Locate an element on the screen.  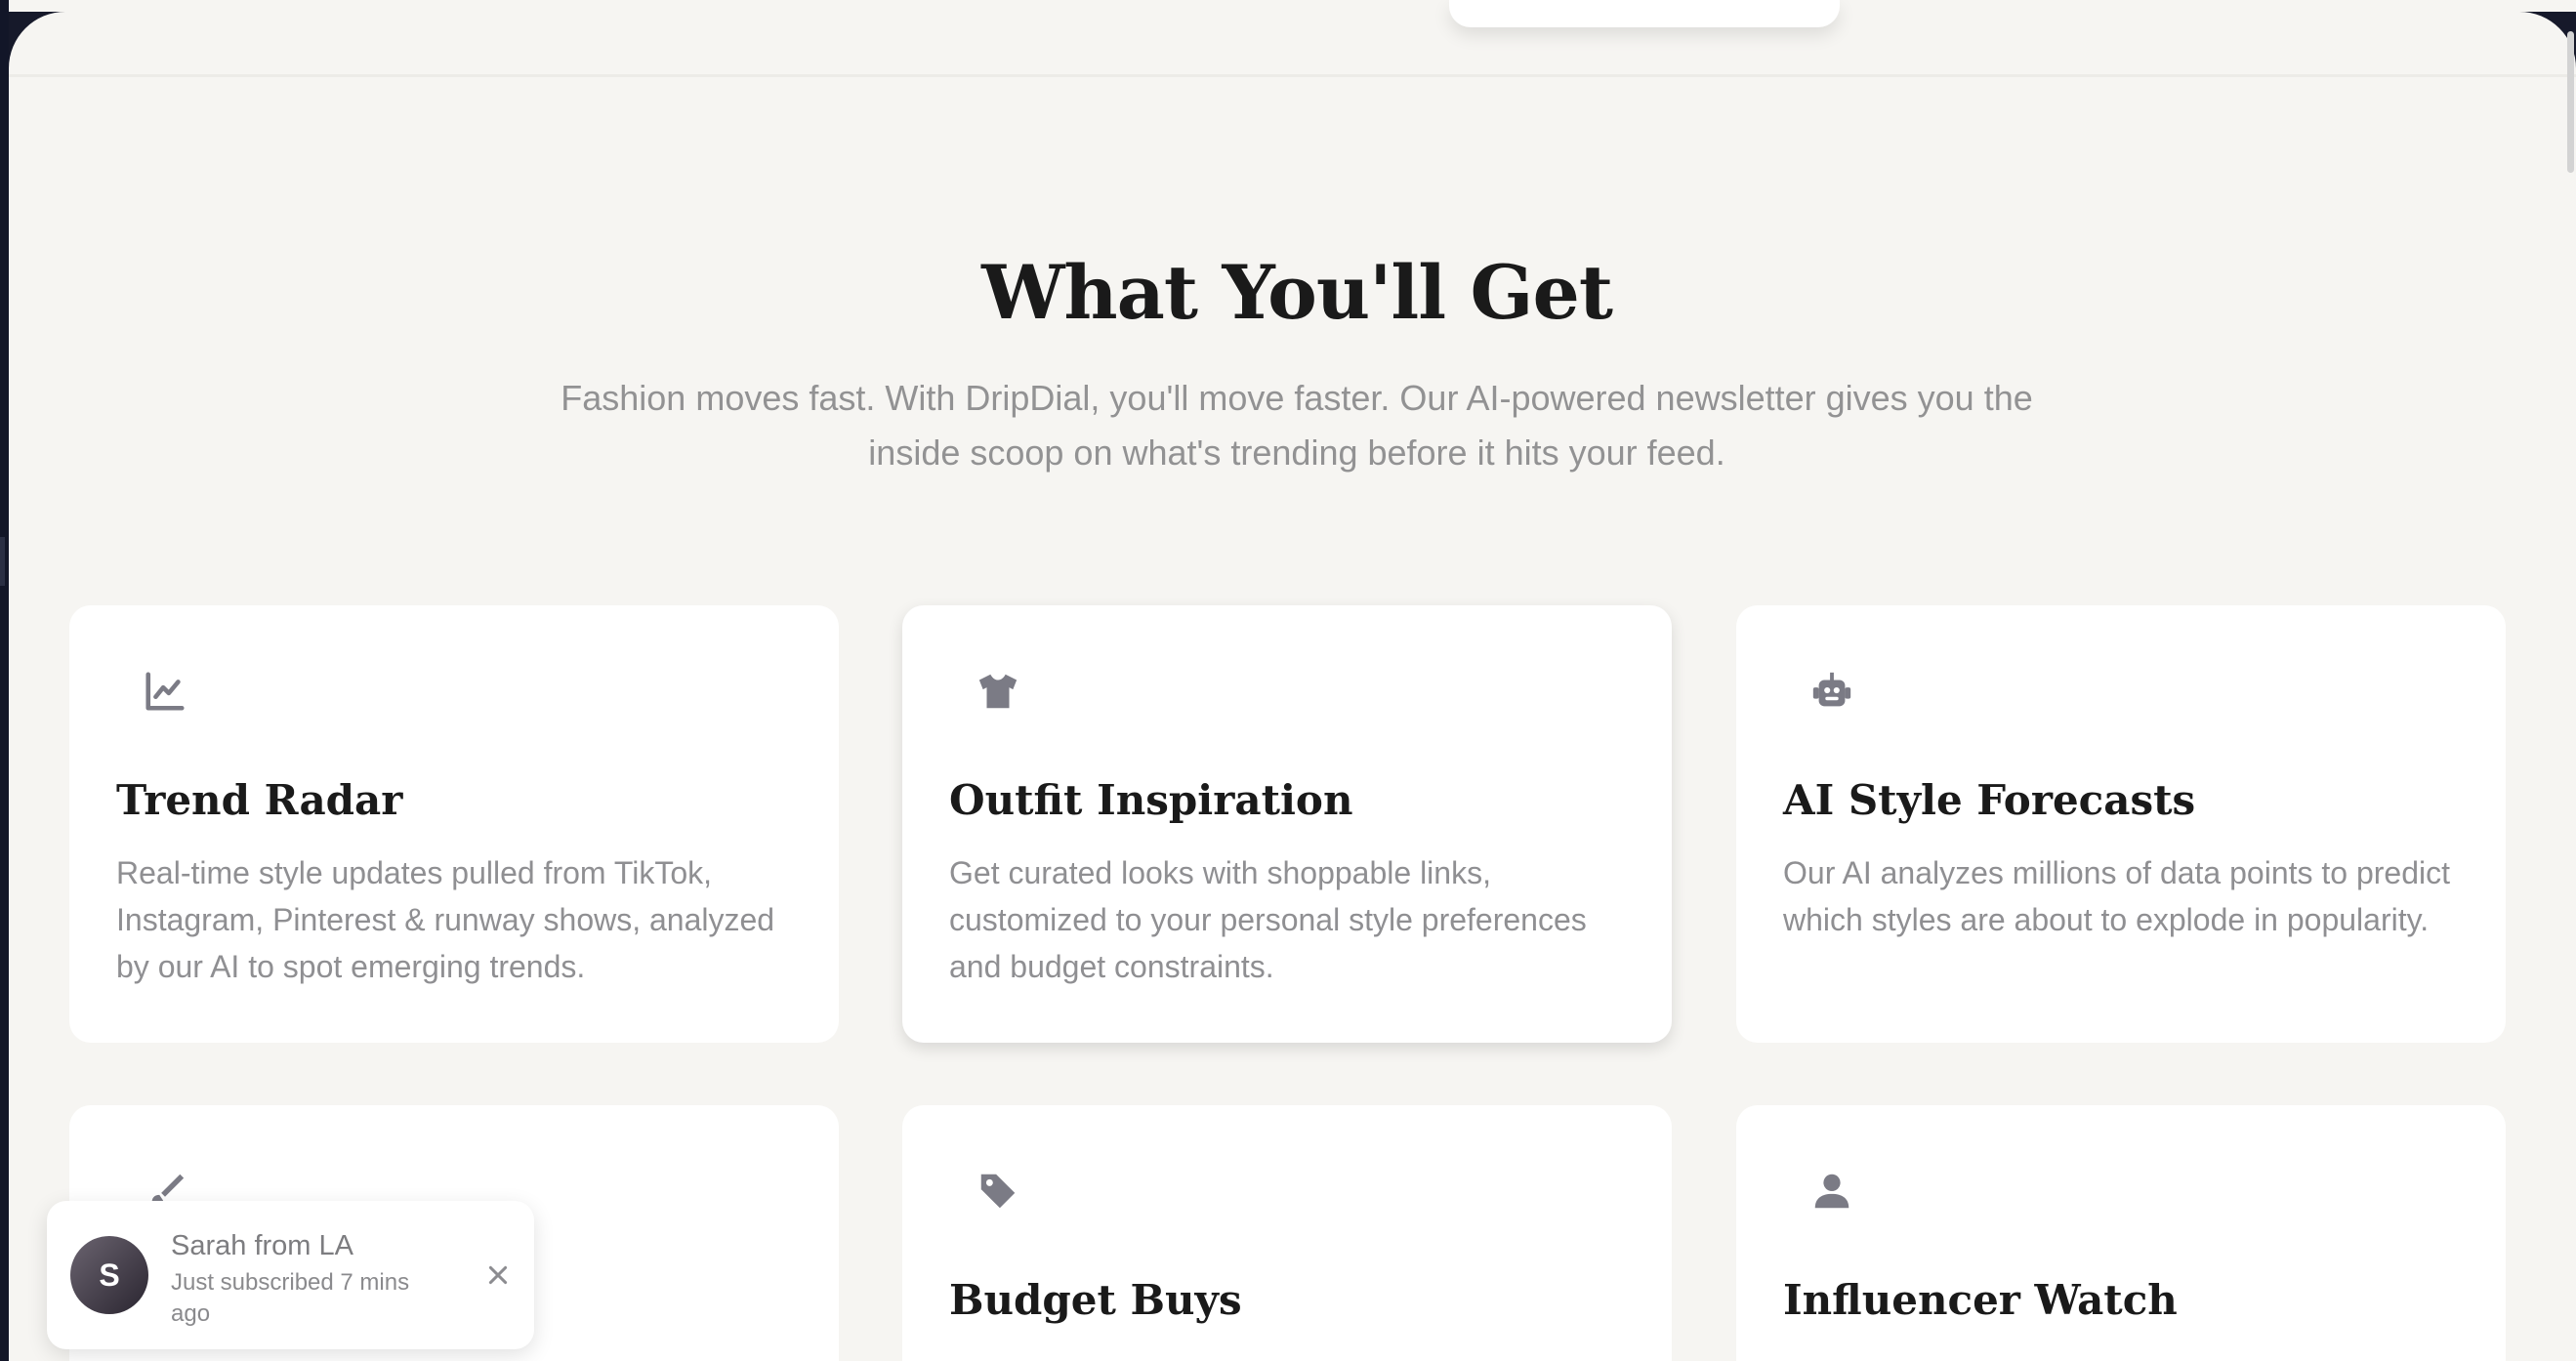
scrollbar is located at coordinates (2571, 686).